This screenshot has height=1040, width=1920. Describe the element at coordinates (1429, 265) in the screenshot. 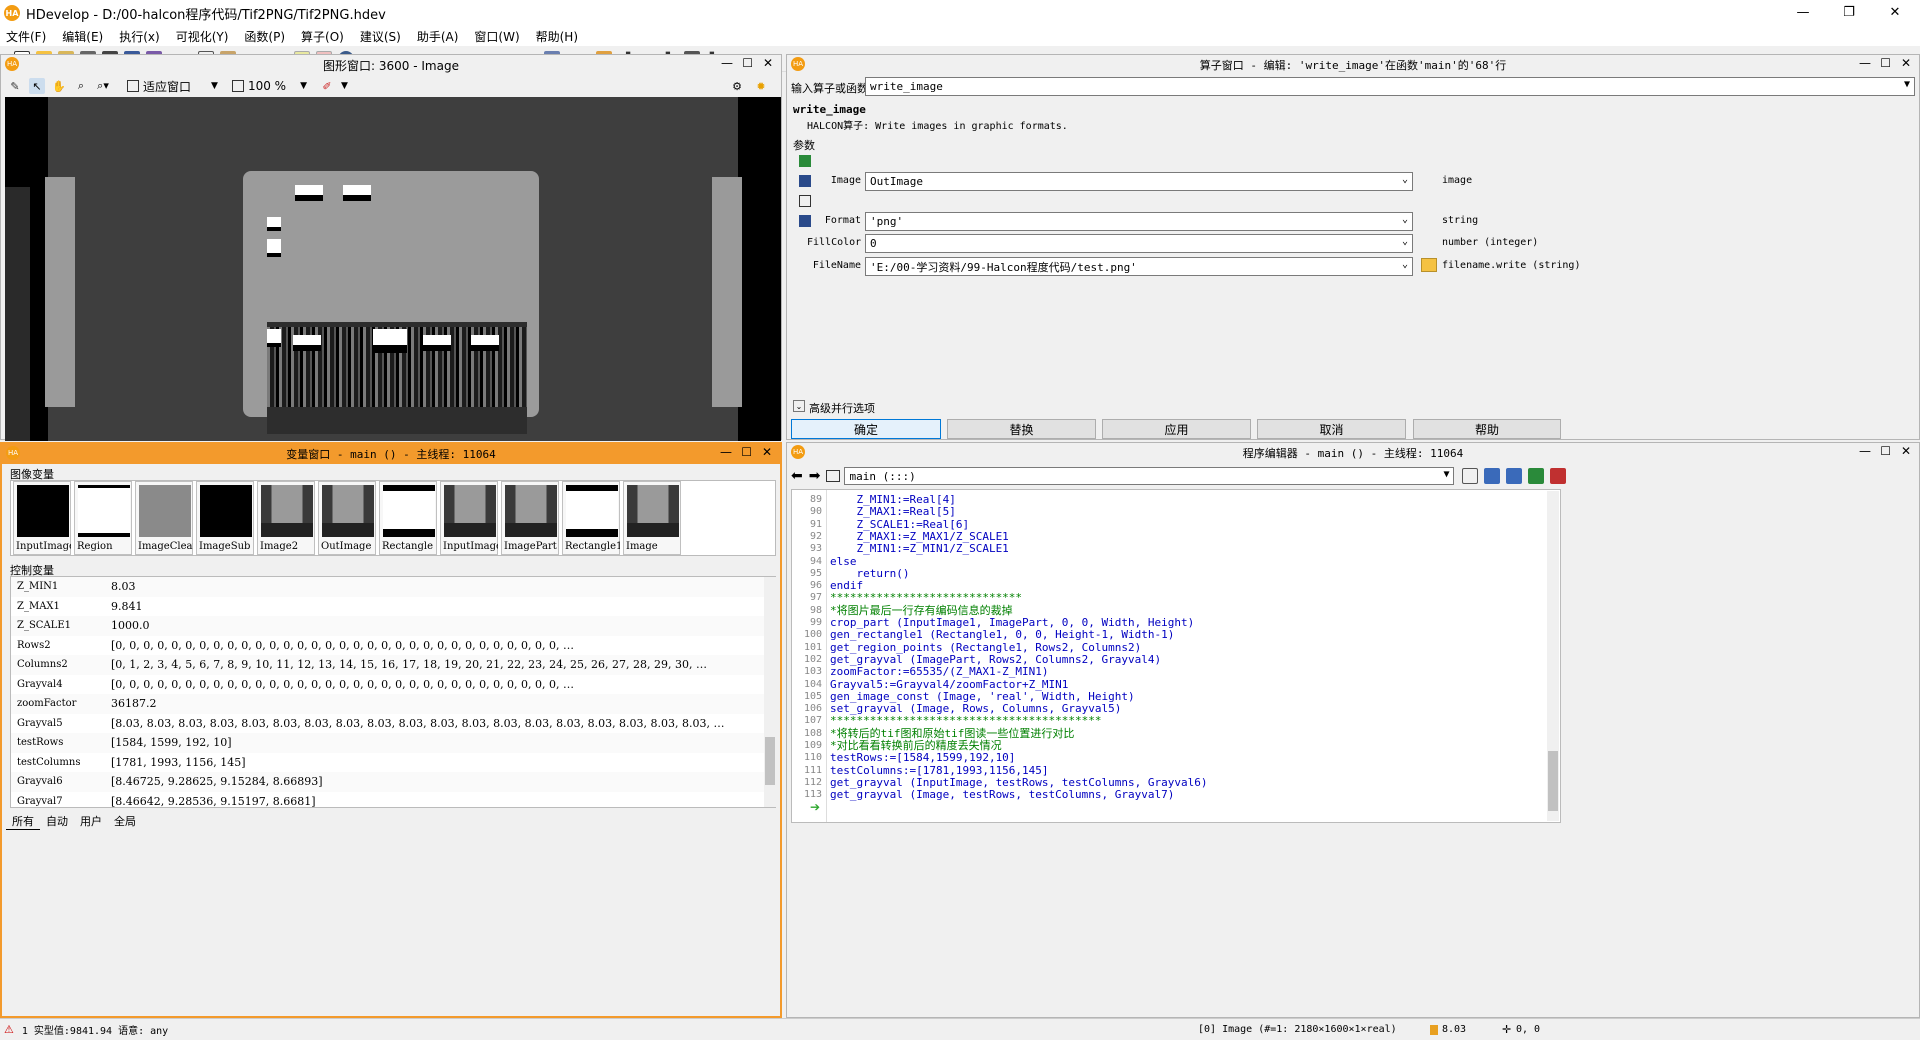

I see `folder-icon` at that location.